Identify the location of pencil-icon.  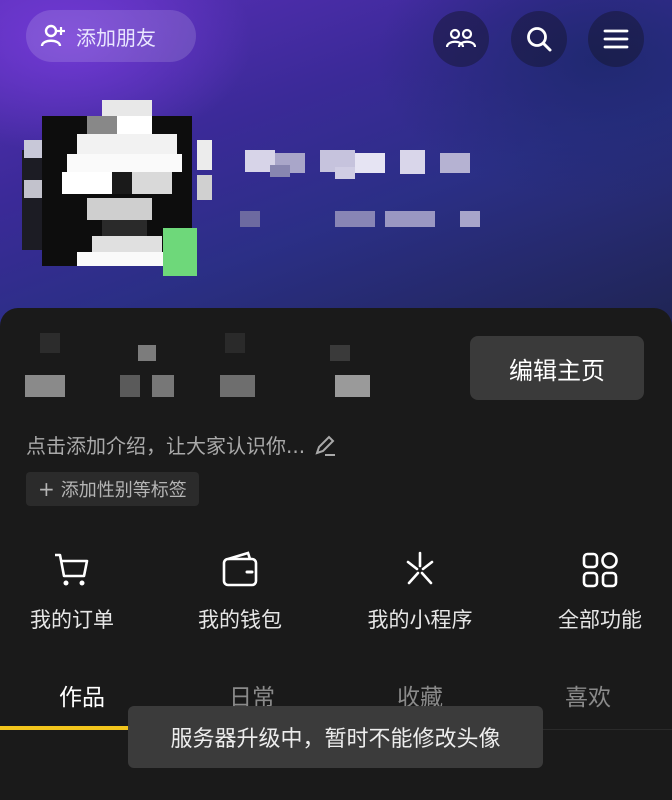
(325, 445).